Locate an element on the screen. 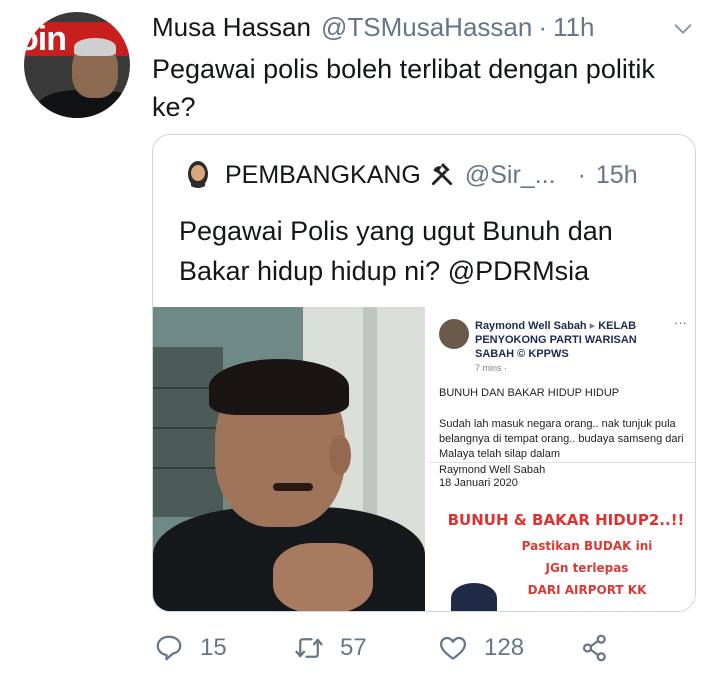 This screenshot has width=720, height=680. like-count: 128 is located at coordinates (504, 647).